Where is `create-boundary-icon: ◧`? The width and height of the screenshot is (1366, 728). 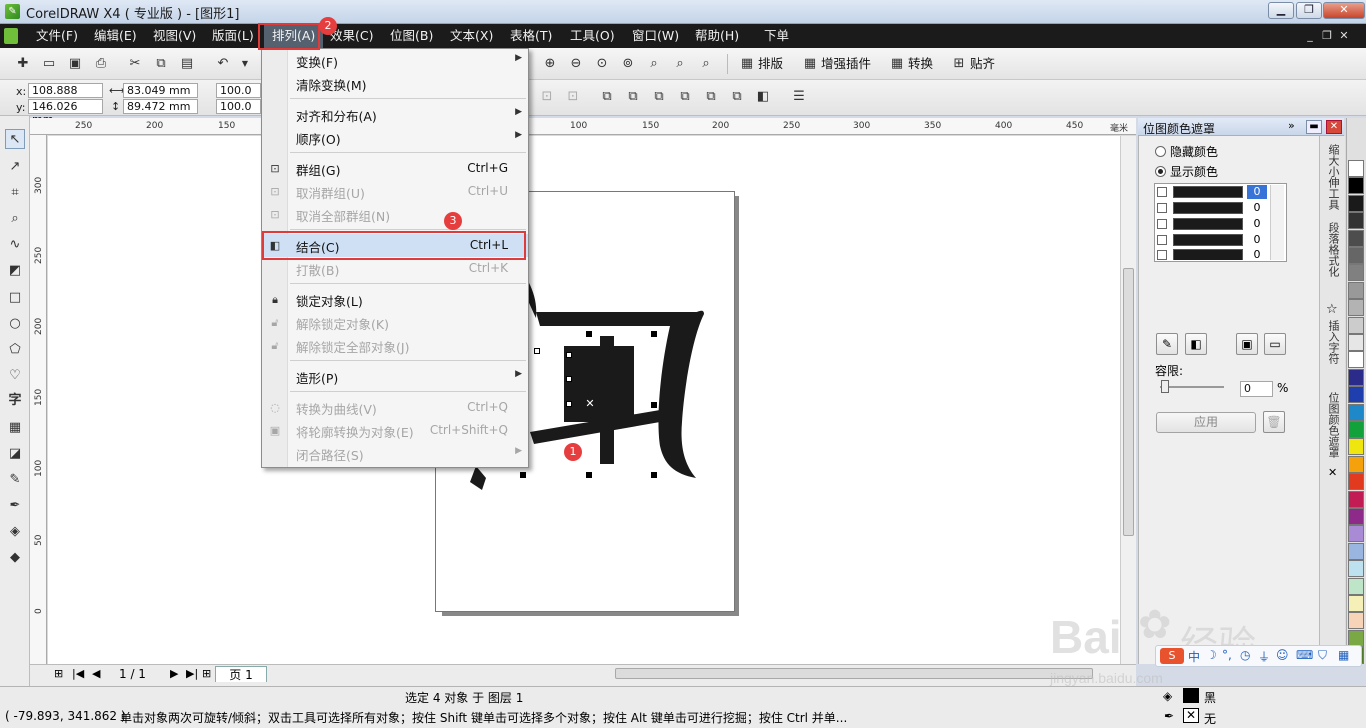
create-boundary-icon: ◧ is located at coordinates (763, 97).